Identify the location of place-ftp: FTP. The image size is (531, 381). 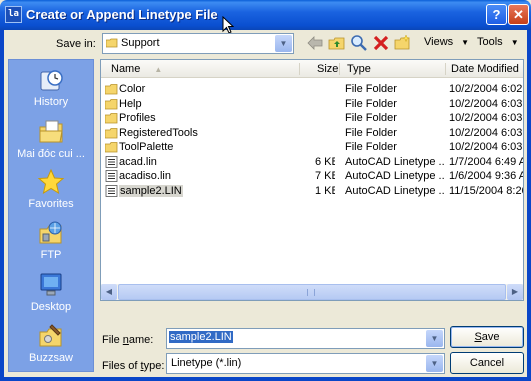
(51, 240).